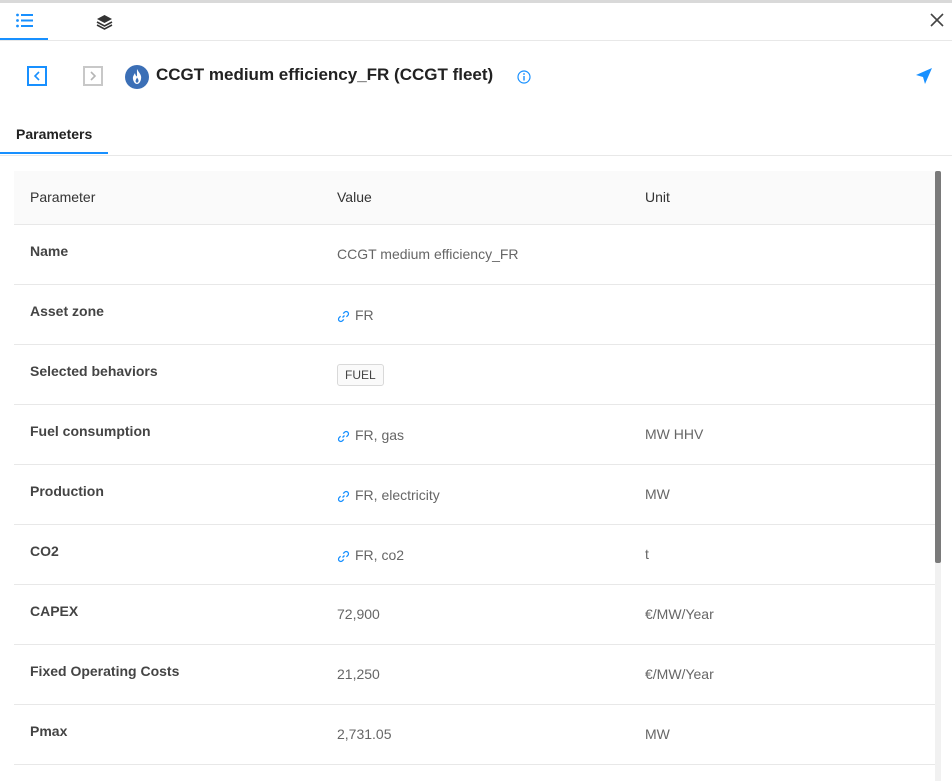 This screenshot has width=952, height=781. Describe the element at coordinates (67, 491) in the screenshot. I see `parameter-name: Production` at that location.